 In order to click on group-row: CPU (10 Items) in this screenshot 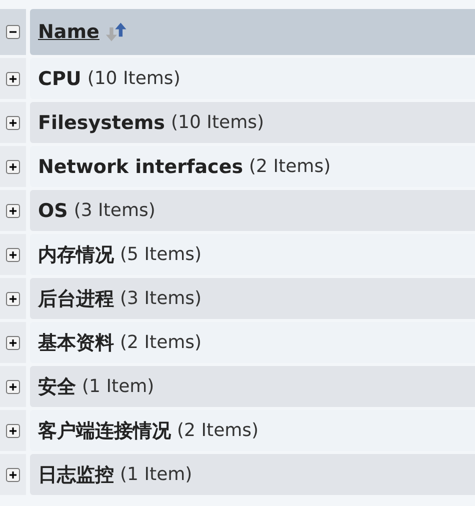, I will do `click(252, 78)`.